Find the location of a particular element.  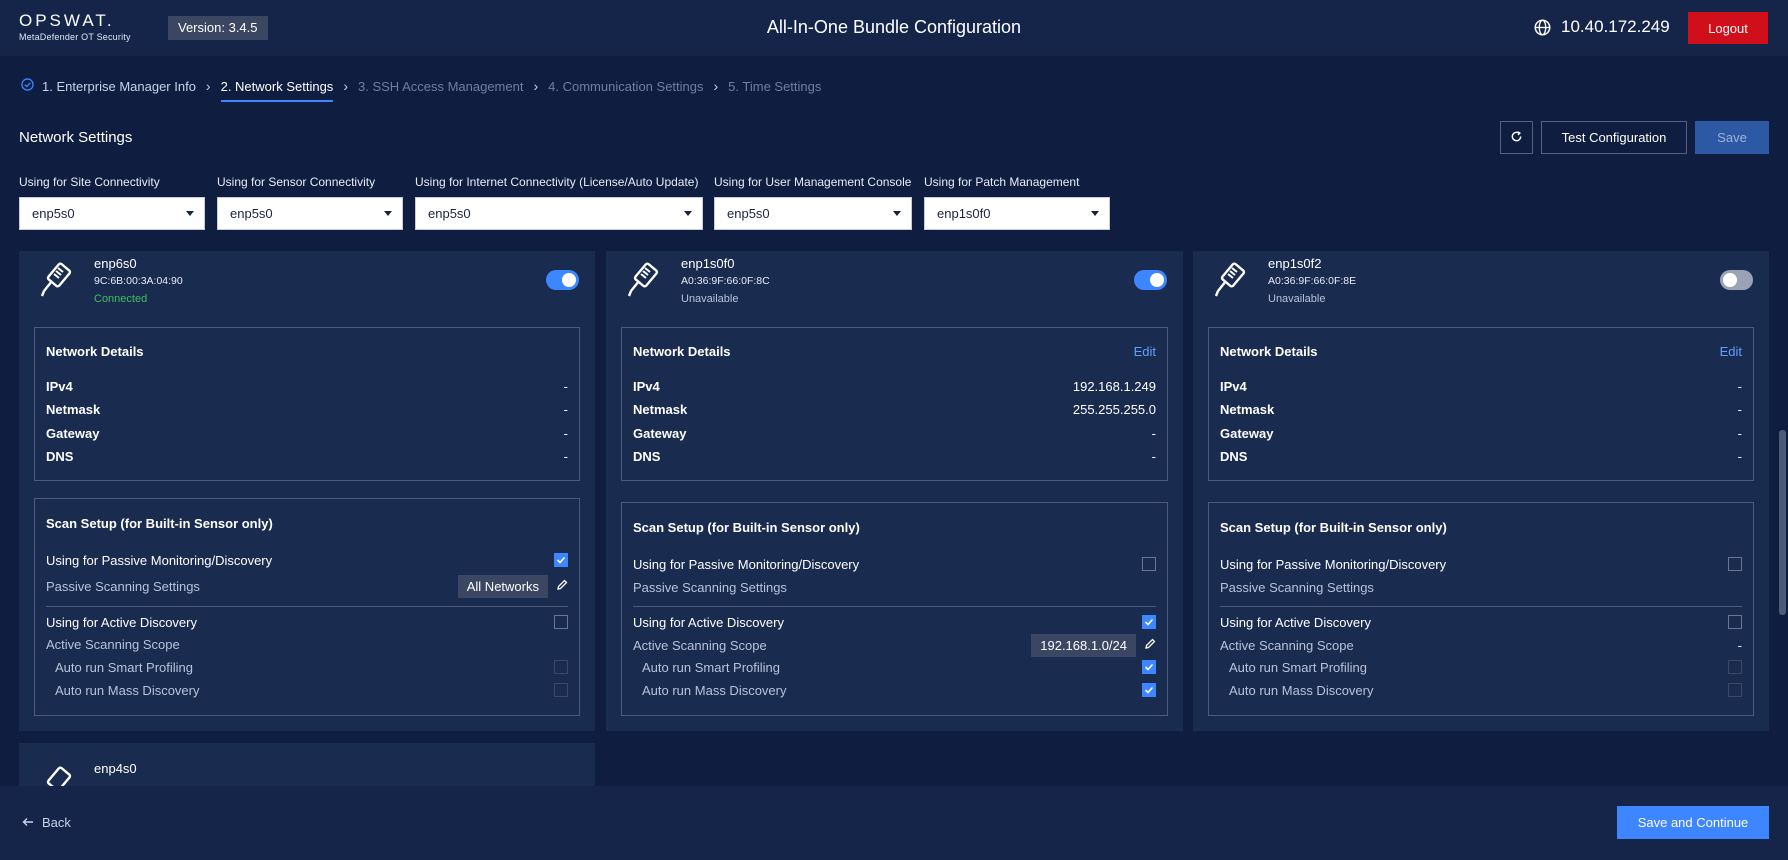

active-scope-value: 192.168.1.0/24 is located at coordinates (1093, 645).